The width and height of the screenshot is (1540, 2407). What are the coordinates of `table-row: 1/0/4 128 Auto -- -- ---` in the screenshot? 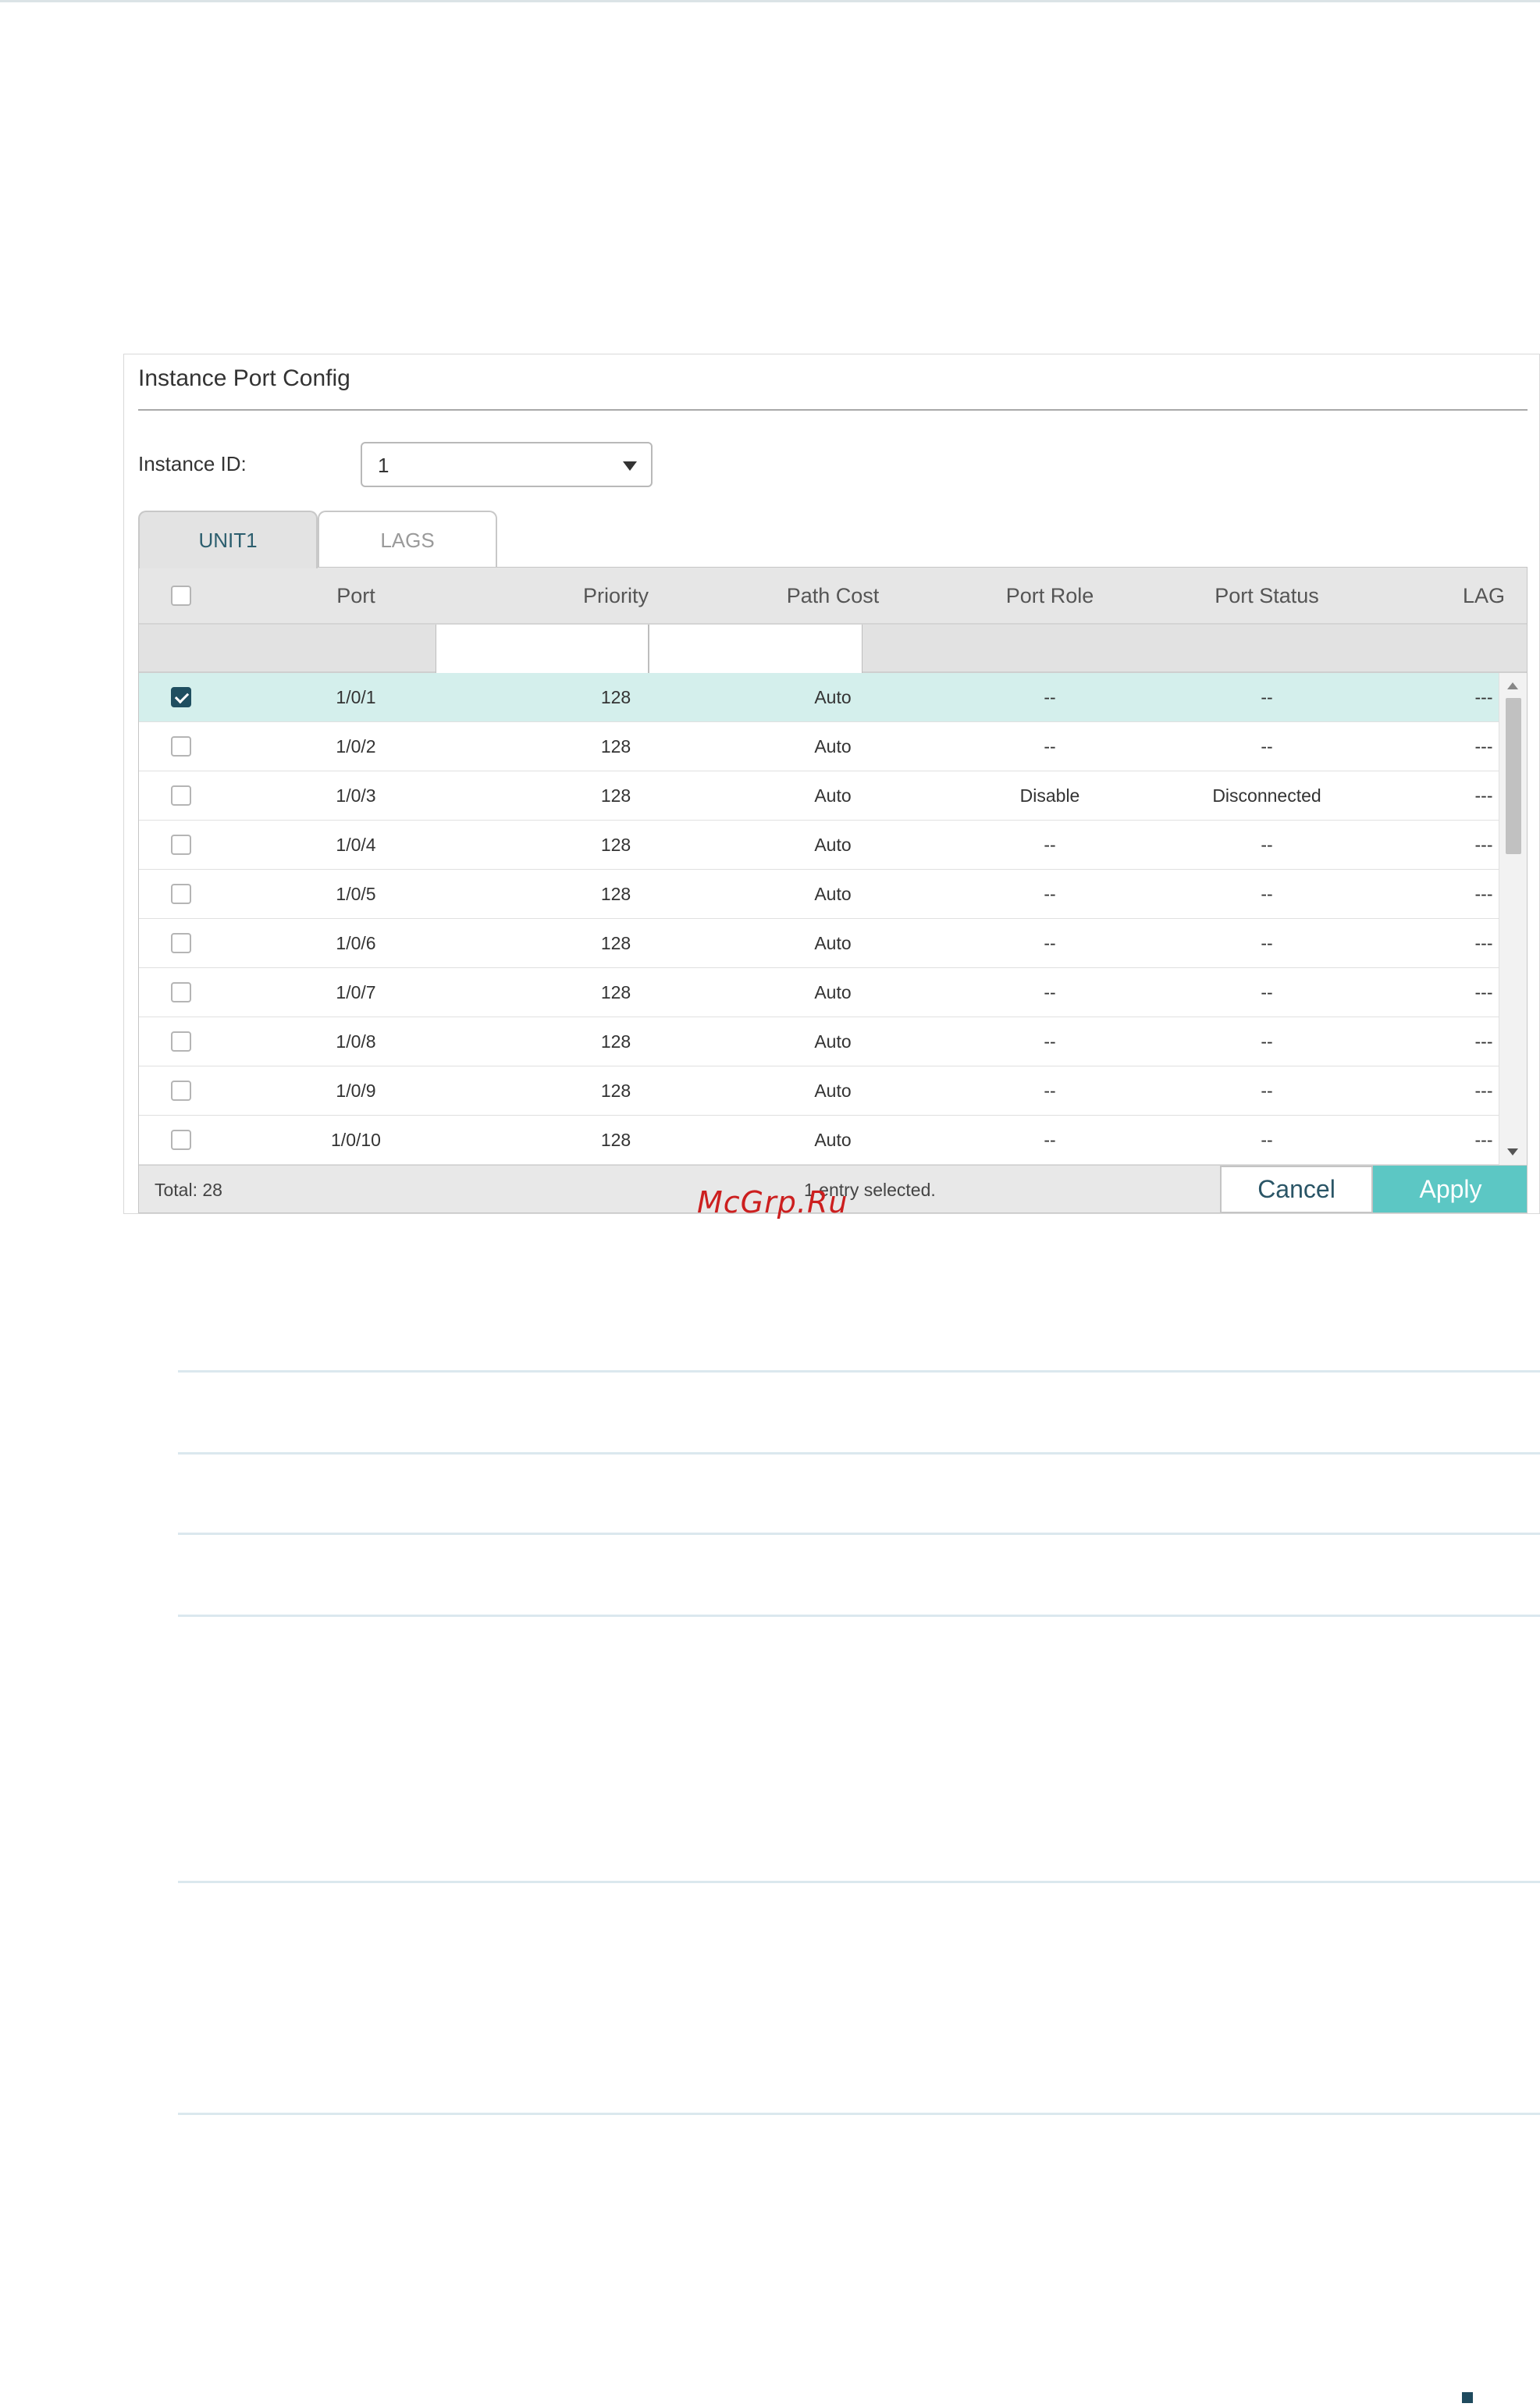 It's located at (819, 845).